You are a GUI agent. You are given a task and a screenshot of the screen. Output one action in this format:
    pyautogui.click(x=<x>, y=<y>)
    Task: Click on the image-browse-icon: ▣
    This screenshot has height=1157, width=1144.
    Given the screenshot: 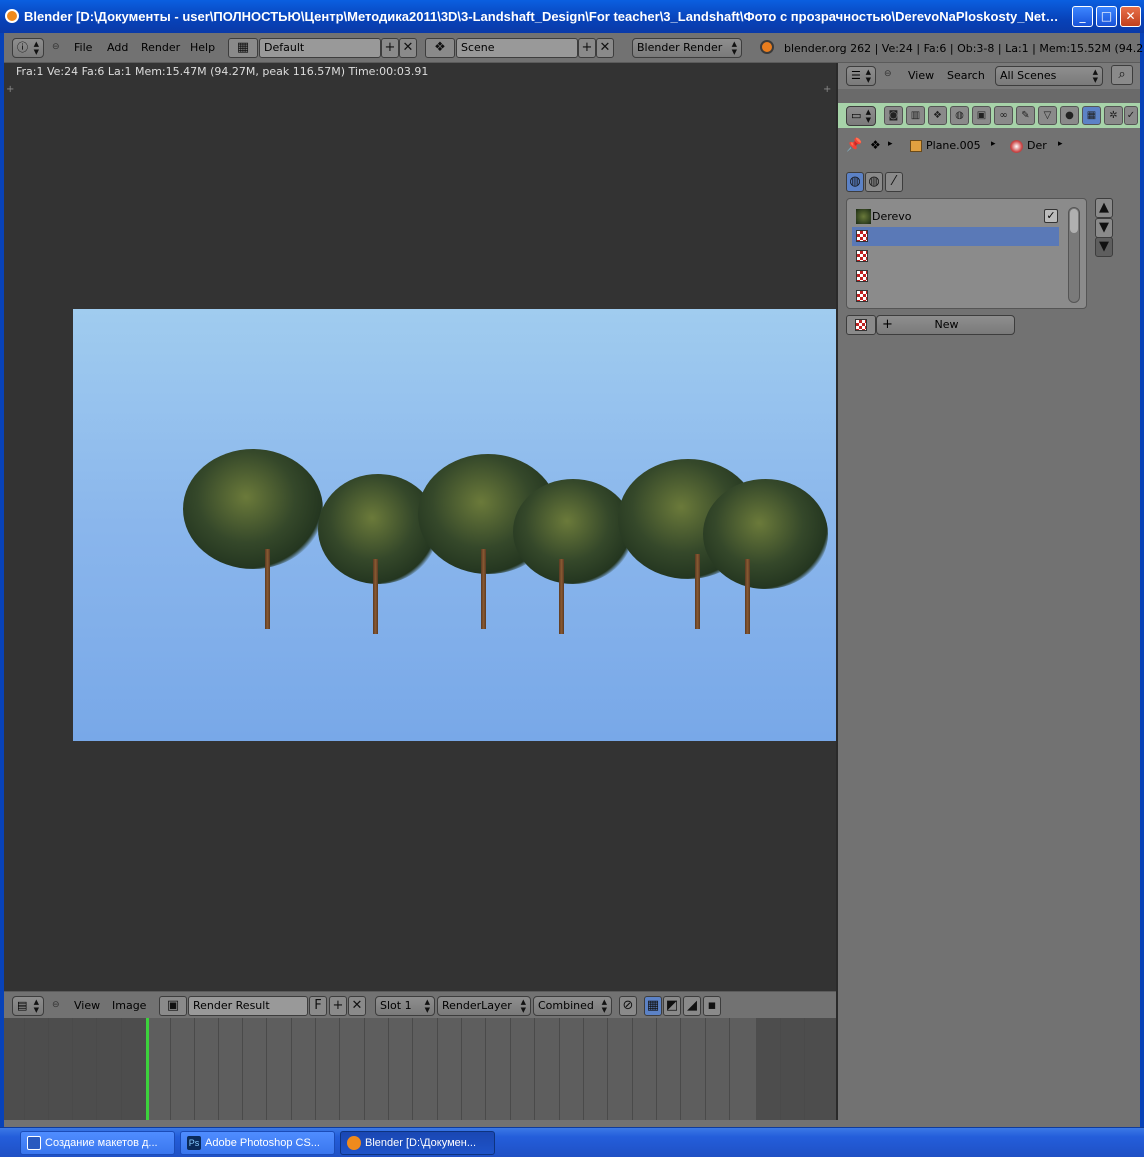 What is the action you would take?
    pyautogui.click(x=173, y=1006)
    